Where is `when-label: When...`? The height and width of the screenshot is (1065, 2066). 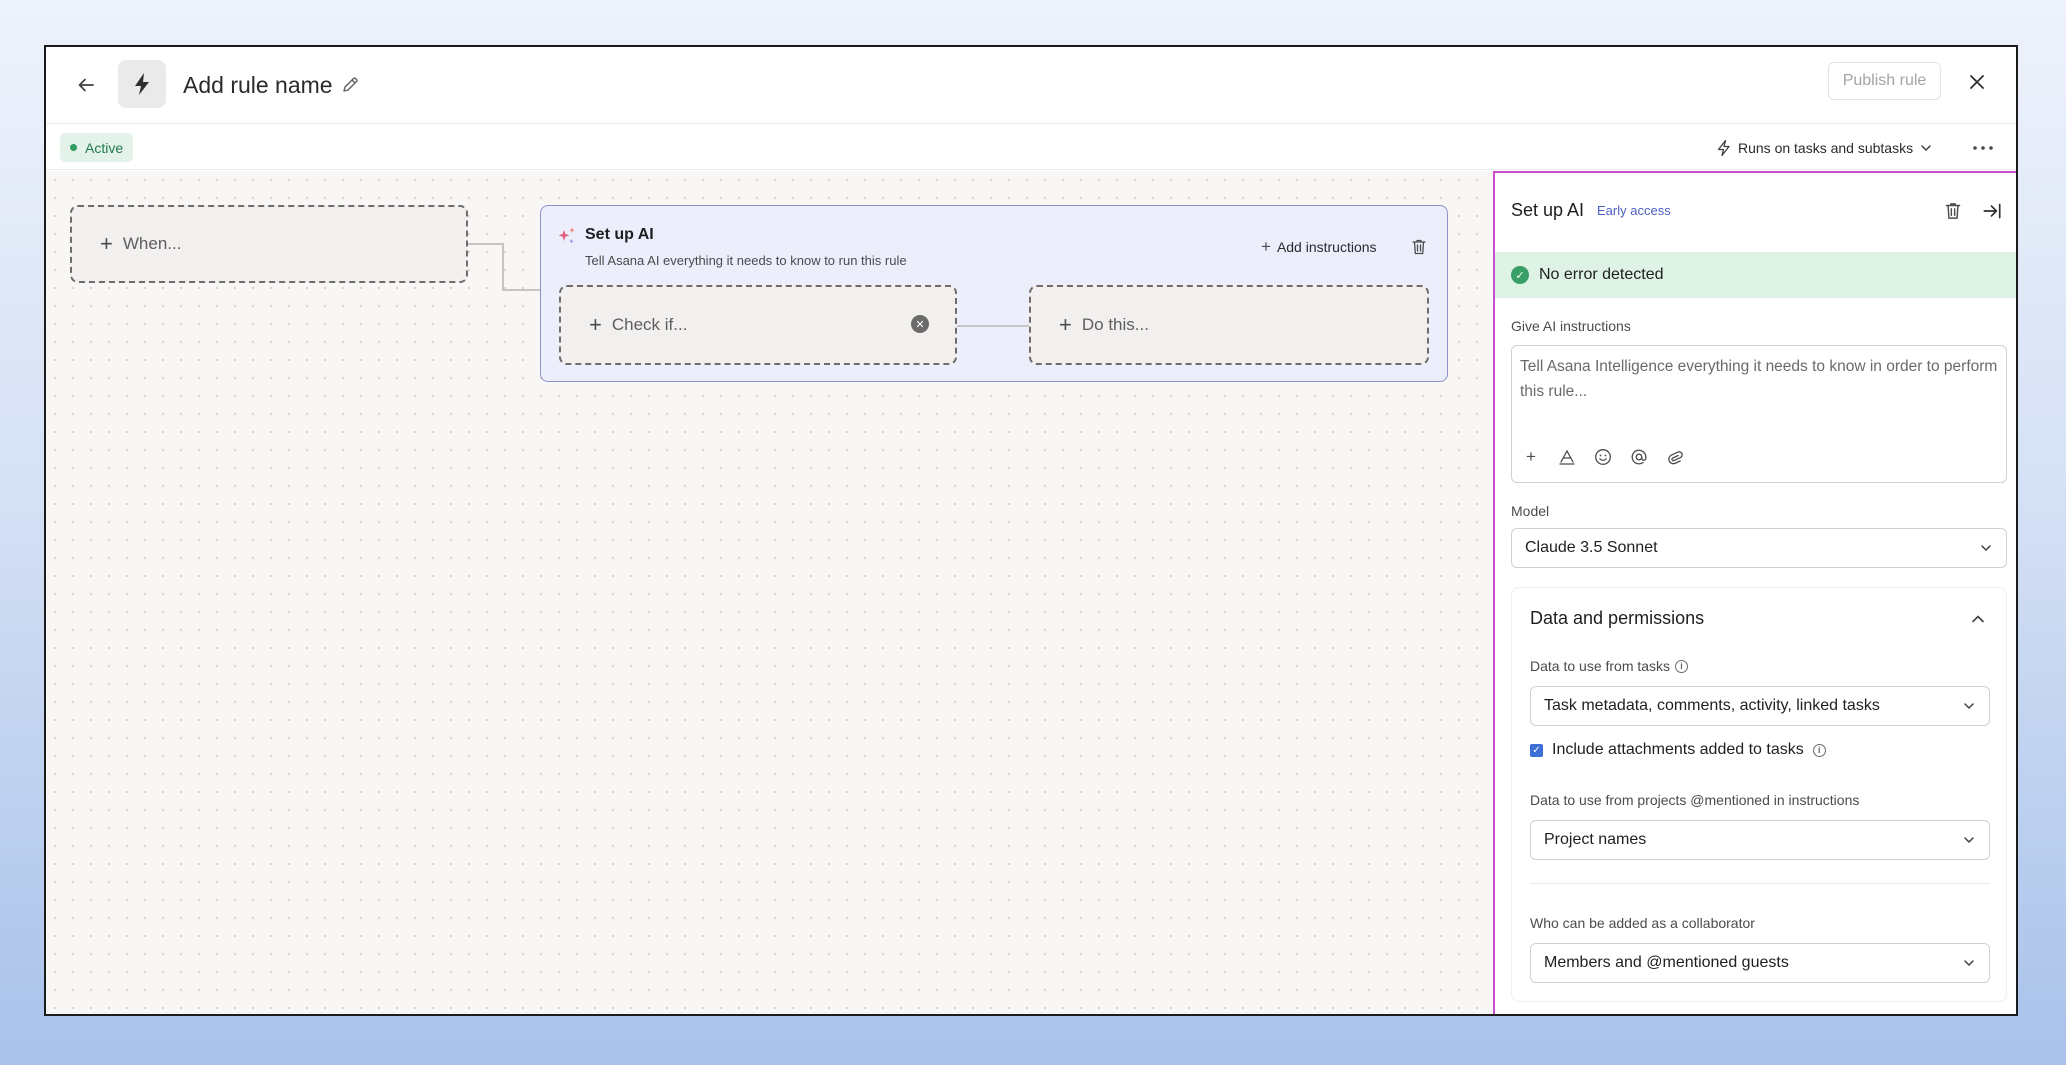
when-label: When... is located at coordinates (152, 243).